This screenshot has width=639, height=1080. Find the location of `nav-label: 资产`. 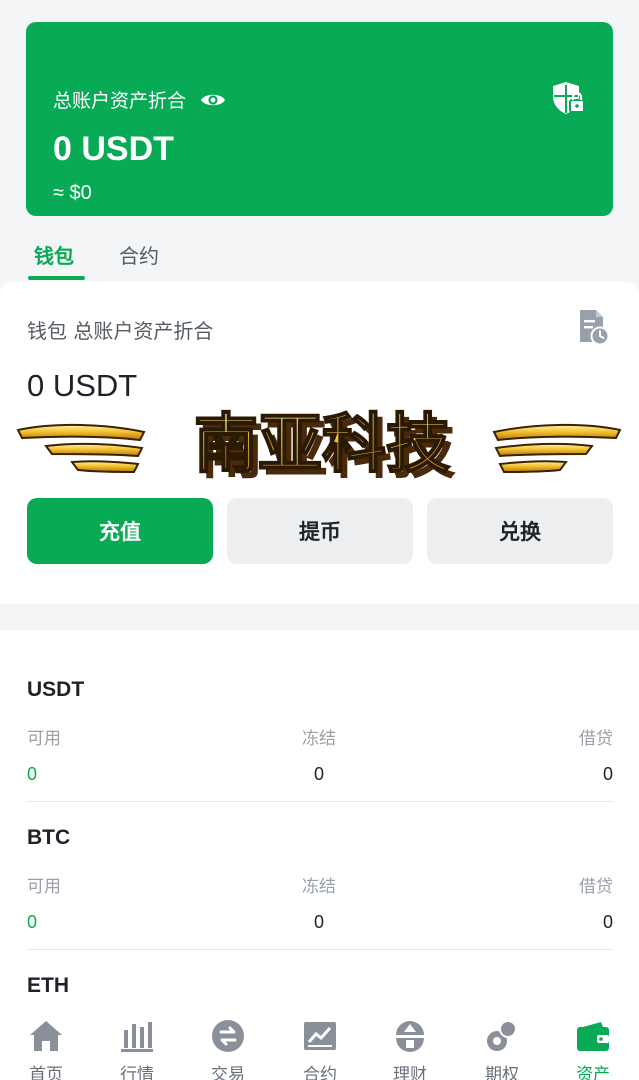

nav-label: 资产 is located at coordinates (593, 1072).